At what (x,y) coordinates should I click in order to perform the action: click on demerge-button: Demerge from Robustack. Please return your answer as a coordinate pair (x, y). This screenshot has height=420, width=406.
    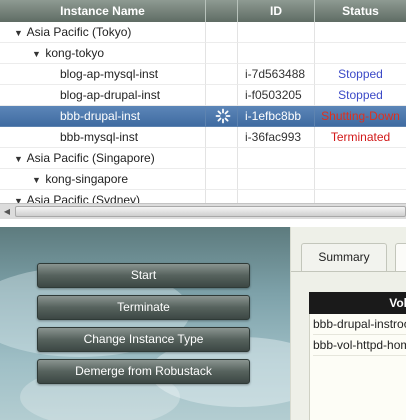
    Looking at the image, I should click on (143, 371).